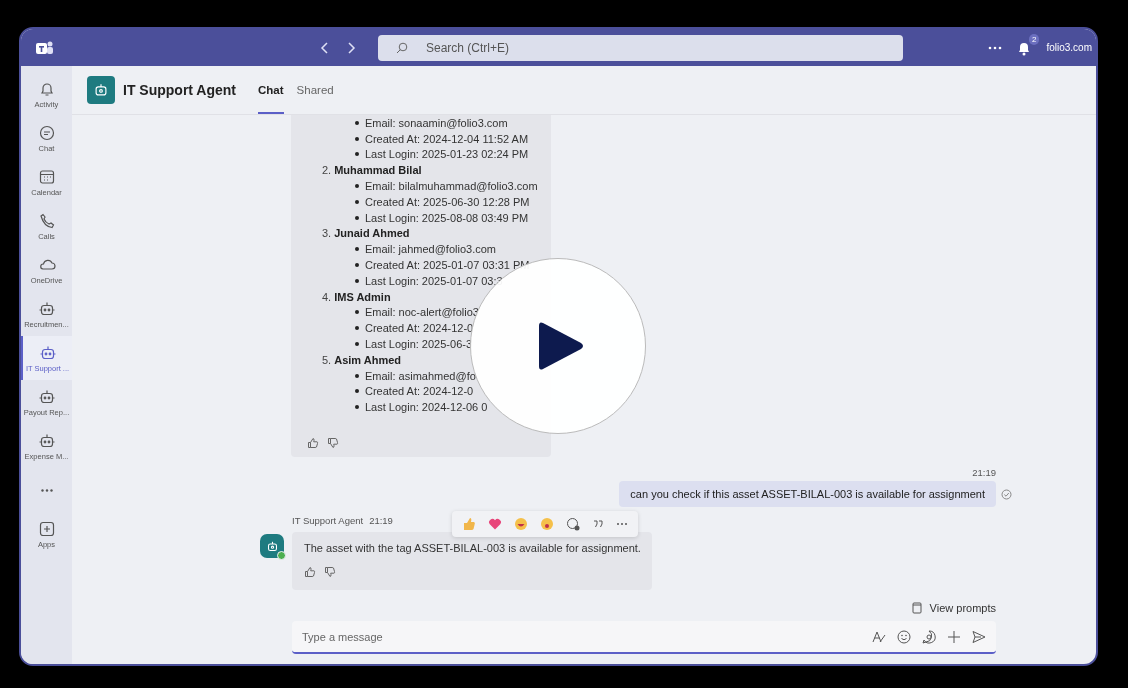 The width and height of the screenshot is (1128, 688). I want to click on user-name: Asim Ahmed, so click(367, 359).